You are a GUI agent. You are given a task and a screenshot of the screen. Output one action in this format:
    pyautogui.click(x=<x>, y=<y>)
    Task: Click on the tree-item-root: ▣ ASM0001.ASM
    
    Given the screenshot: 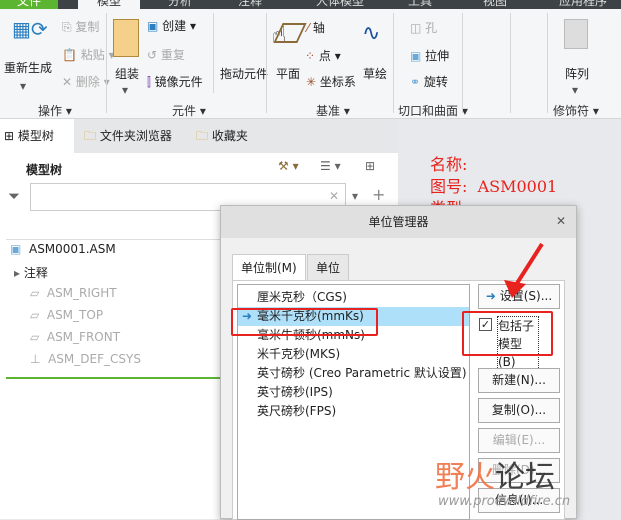 What is the action you would take?
    pyautogui.click(x=63, y=249)
    